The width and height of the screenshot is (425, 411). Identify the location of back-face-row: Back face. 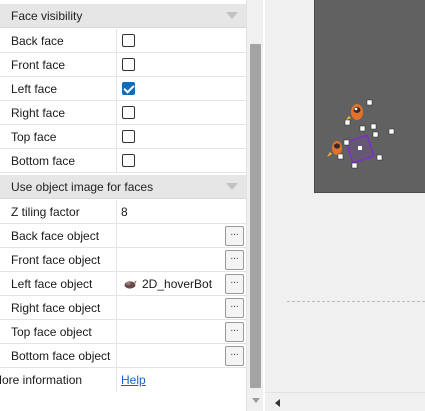
(123, 41).